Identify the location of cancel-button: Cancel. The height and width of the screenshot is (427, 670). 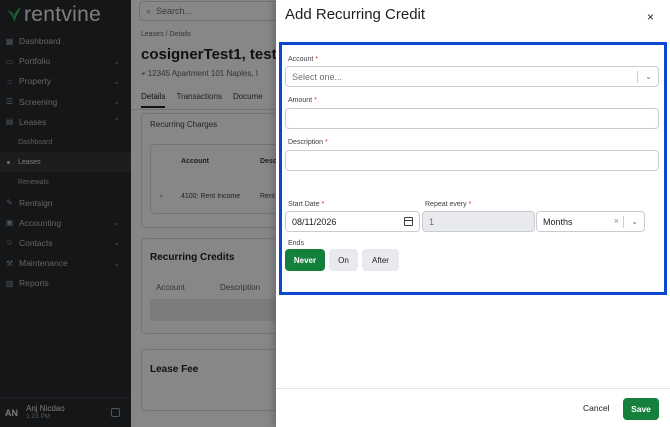
(596, 408).